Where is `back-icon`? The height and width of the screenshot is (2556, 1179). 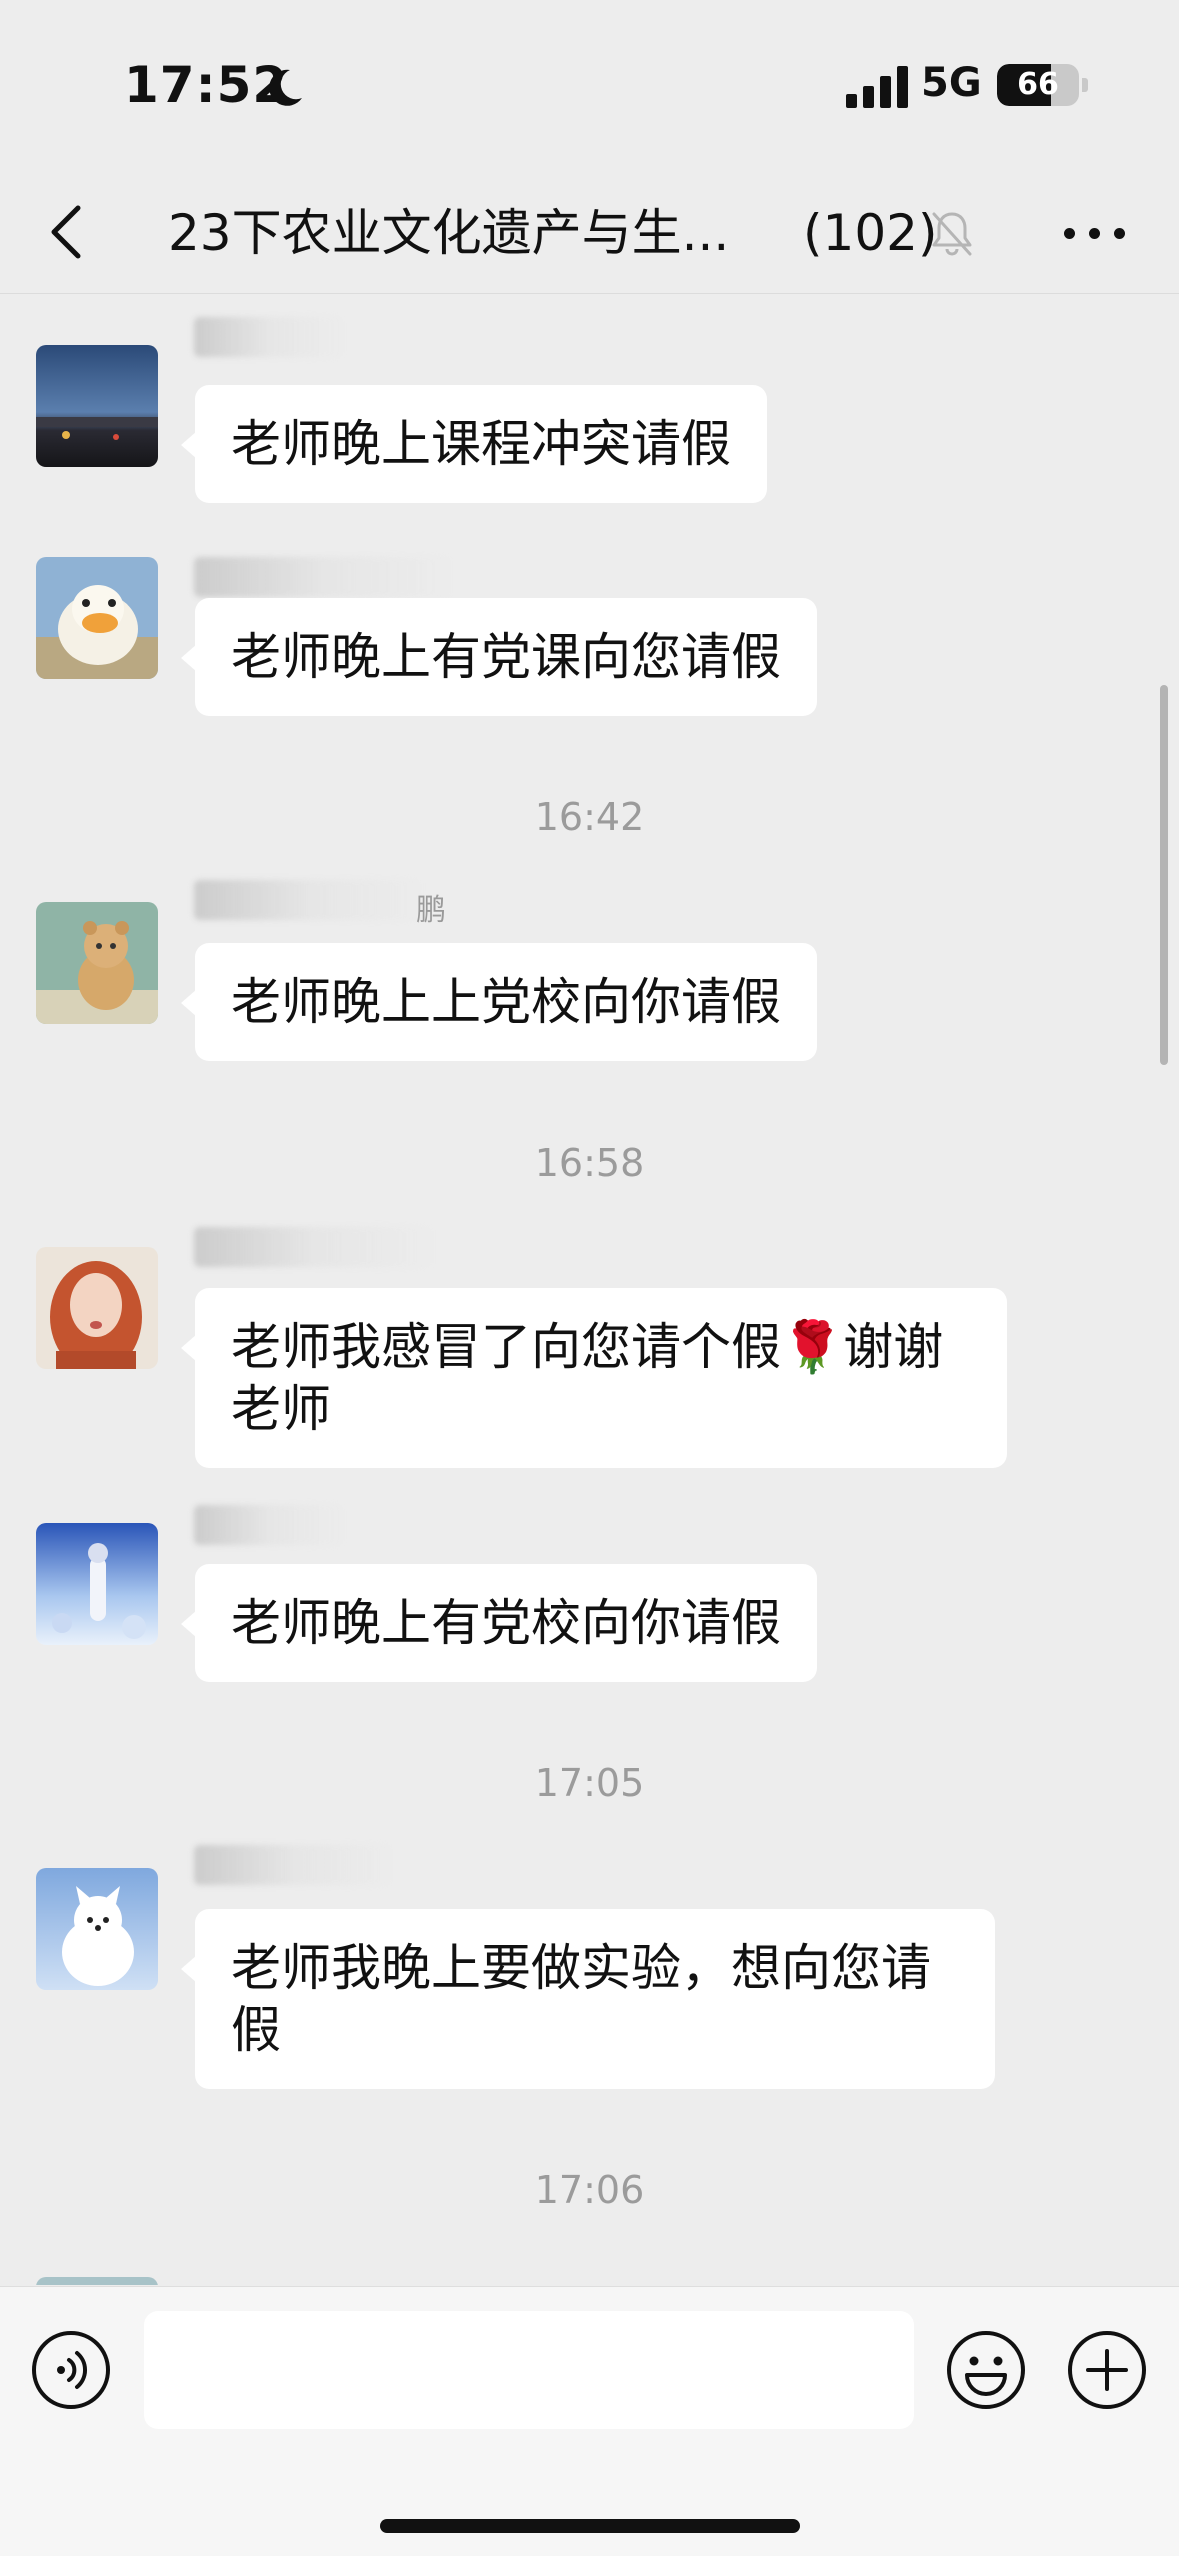
back-icon is located at coordinates (70, 232).